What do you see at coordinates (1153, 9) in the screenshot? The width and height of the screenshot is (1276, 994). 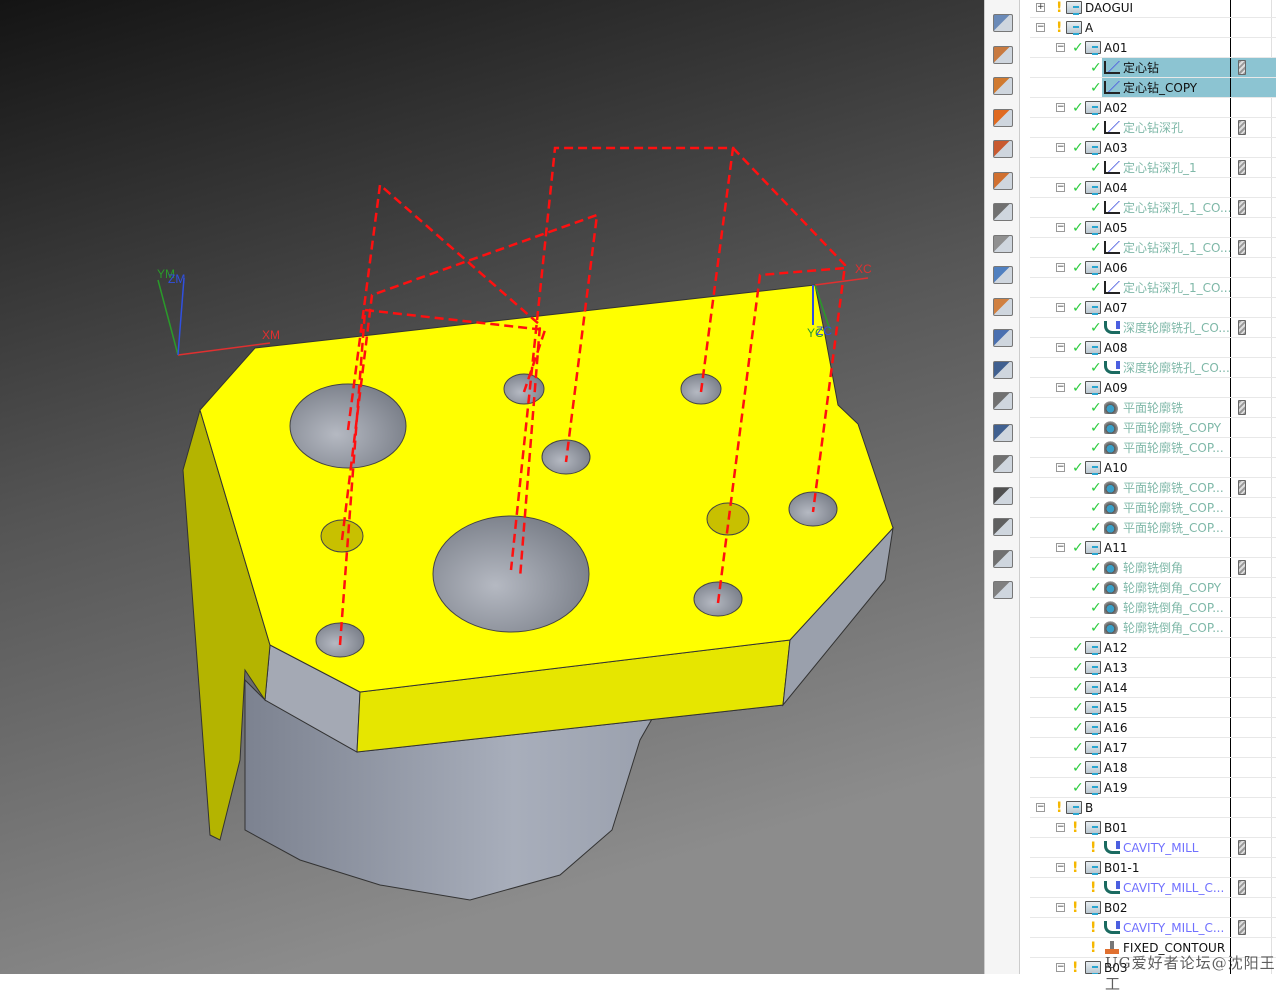 I see `tree-row: +! DAOGUI` at bounding box center [1153, 9].